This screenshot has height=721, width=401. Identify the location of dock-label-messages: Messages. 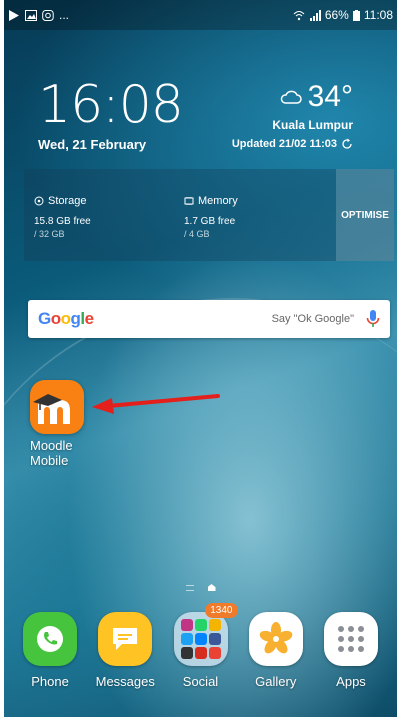
(125, 681).